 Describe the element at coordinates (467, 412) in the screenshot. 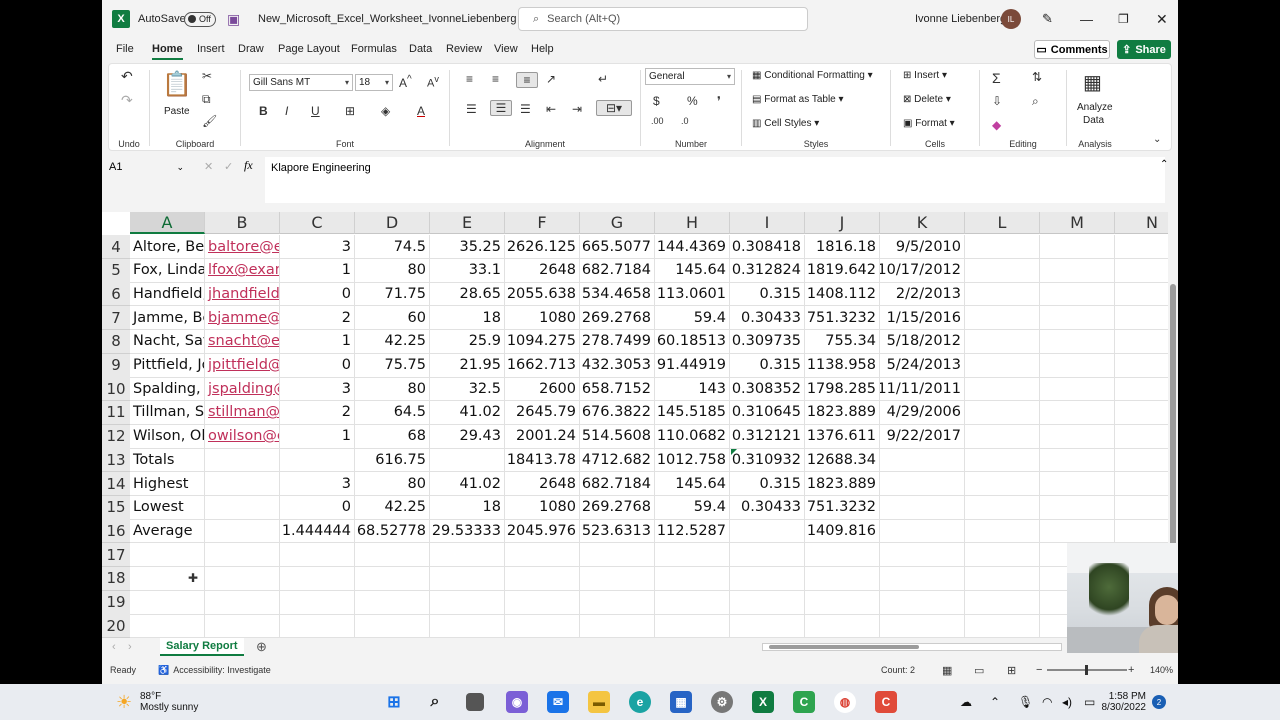

I see `cell-e11: 41.02` at that location.